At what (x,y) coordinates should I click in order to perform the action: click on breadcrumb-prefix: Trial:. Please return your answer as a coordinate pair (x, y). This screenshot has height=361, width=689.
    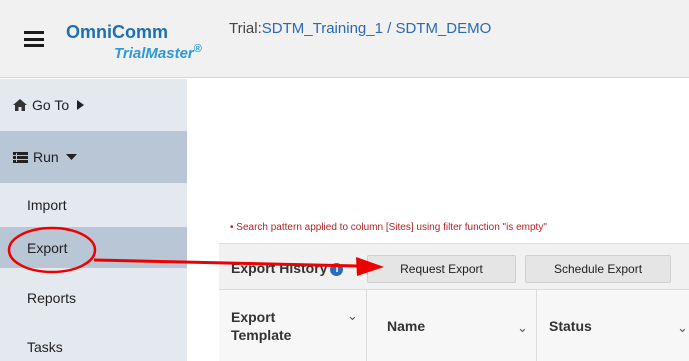
    Looking at the image, I should click on (245, 28).